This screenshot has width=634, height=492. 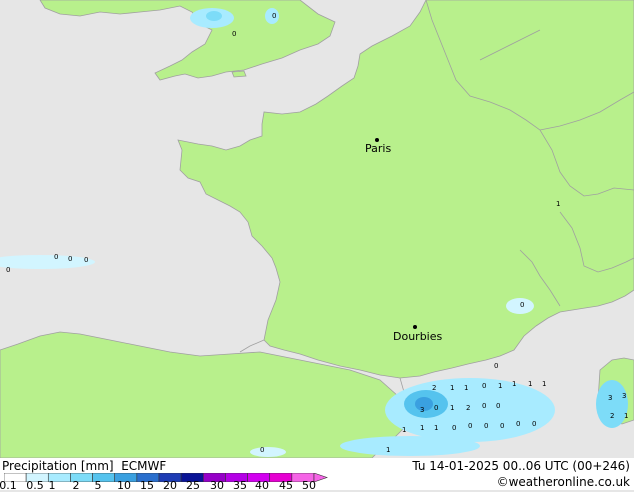 I want to click on valid-time: Tu 14-01-2025 00..06 UTC (00+246), so click(x=521, y=466).